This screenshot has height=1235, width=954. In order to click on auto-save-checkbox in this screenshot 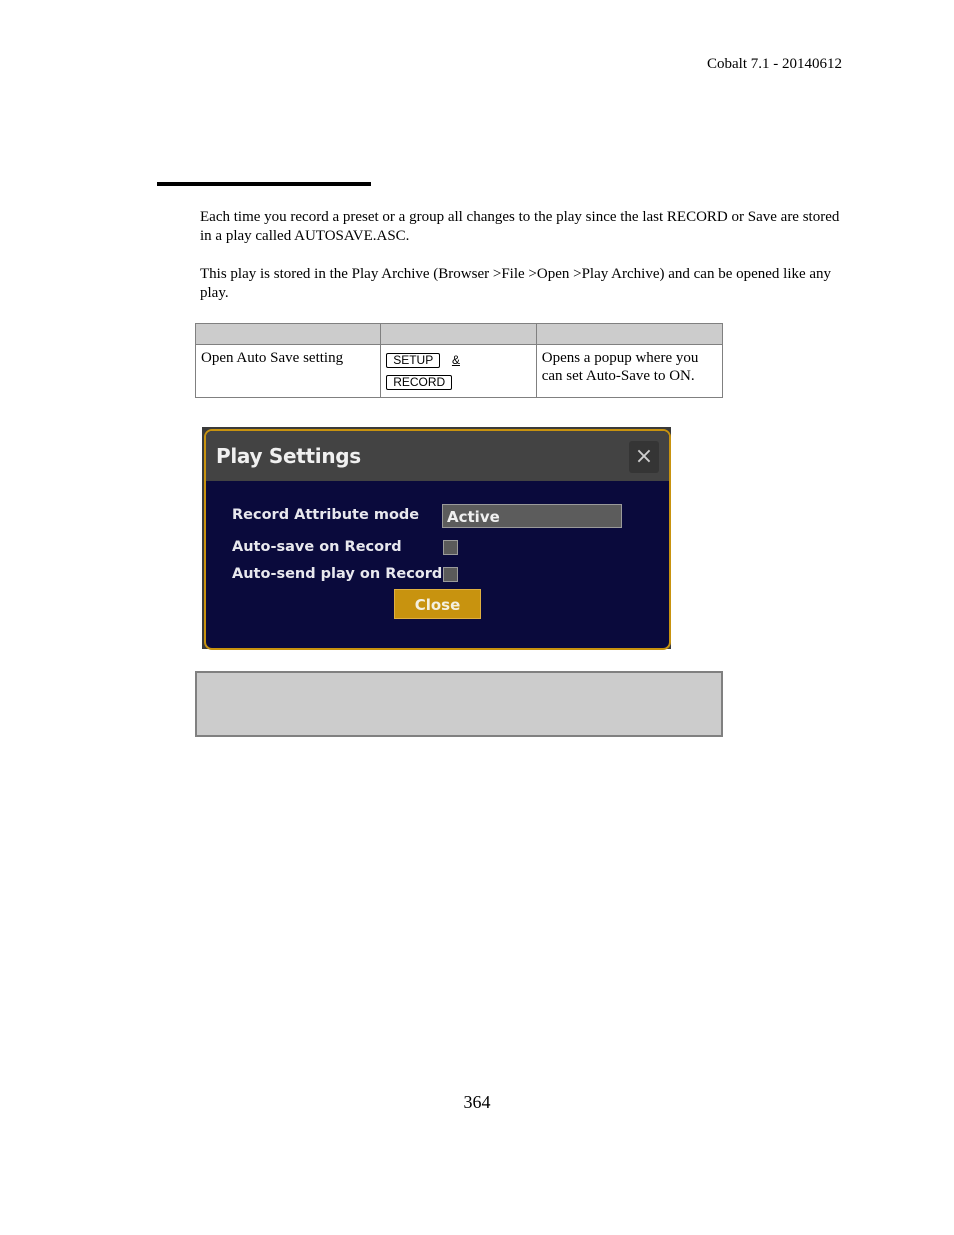, I will do `click(450, 547)`.